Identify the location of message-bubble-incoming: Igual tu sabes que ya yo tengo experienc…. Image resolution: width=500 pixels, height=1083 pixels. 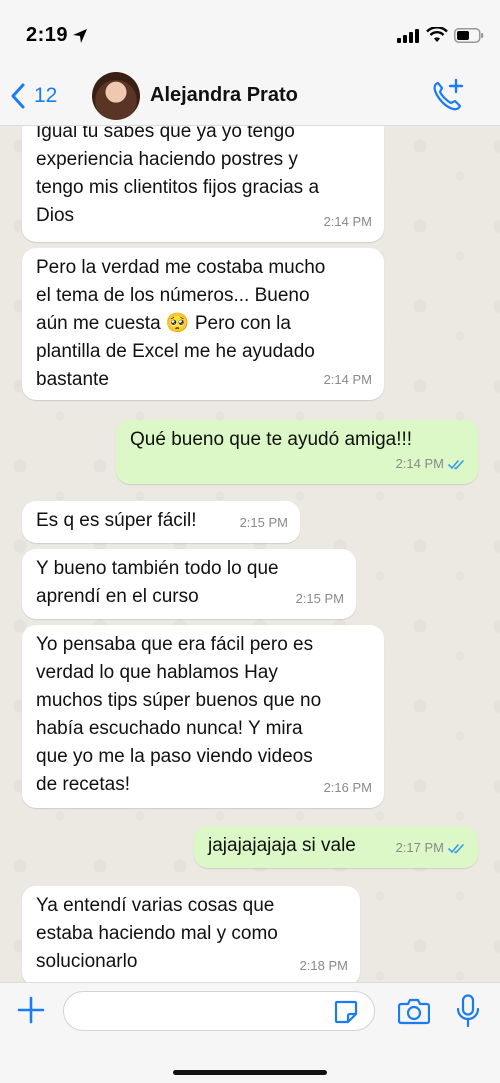
(203, 184).